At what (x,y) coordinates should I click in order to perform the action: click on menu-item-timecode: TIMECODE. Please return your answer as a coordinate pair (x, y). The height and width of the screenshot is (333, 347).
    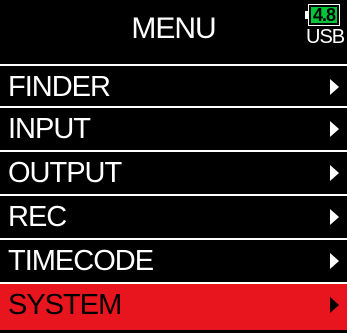
    Looking at the image, I should click on (173, 262).